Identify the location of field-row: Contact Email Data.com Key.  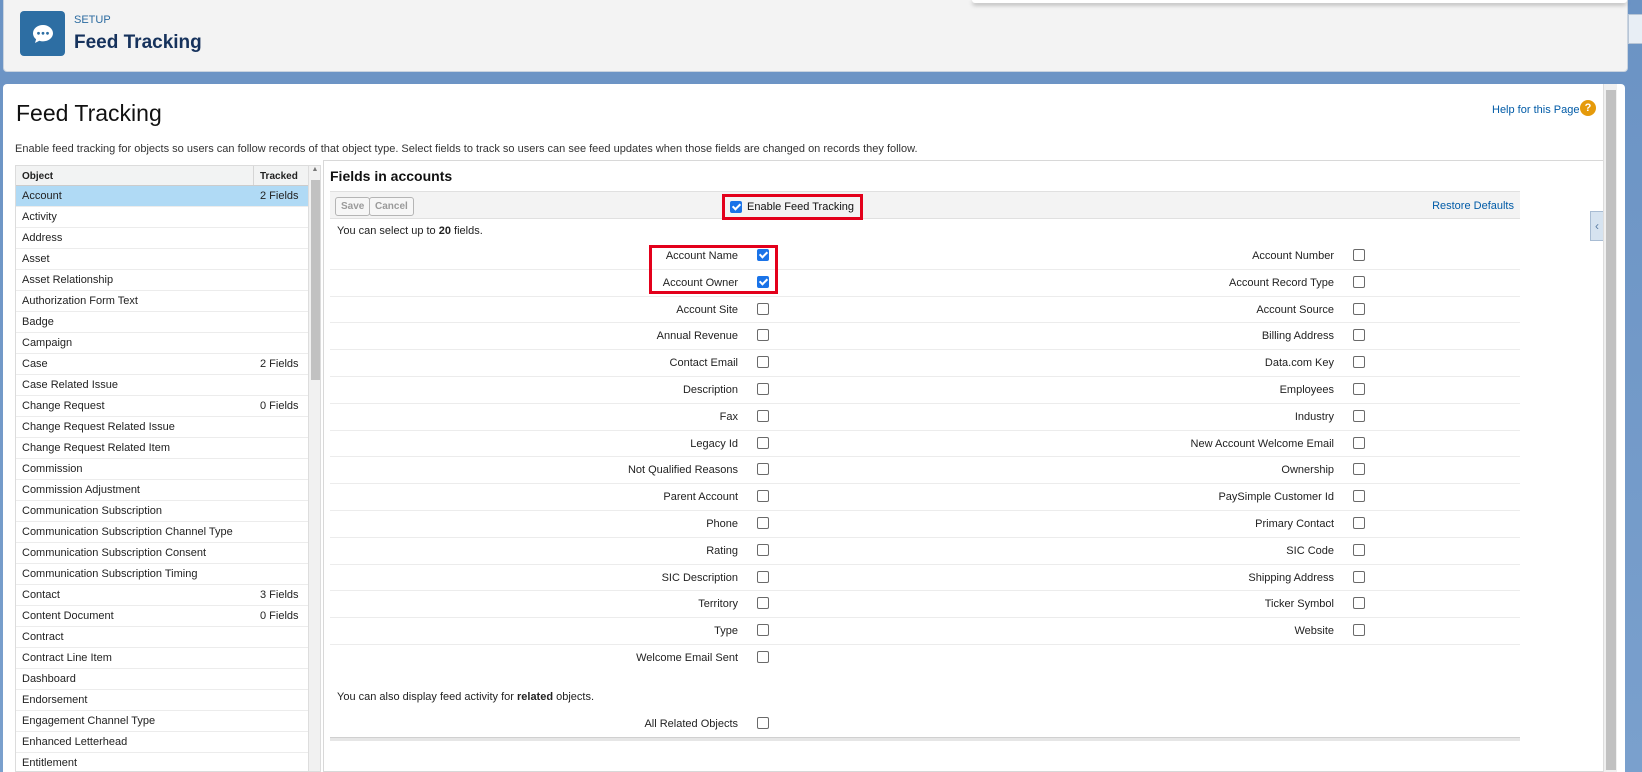
(925, 363).